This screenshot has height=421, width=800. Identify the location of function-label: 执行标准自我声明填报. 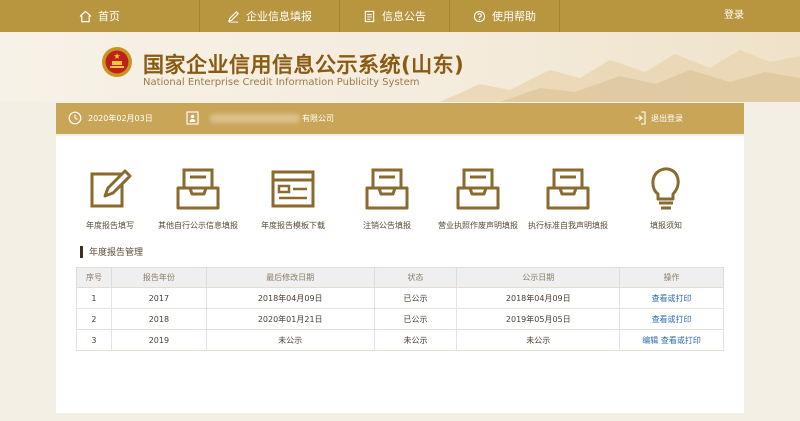
(568, 225).